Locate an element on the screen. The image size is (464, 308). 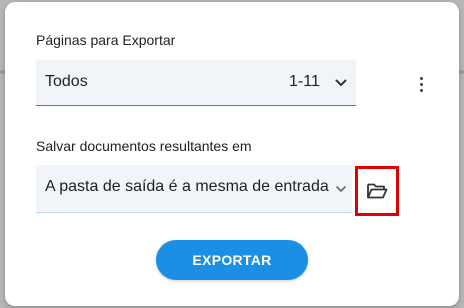
destination-select-value: A pasta de saída é a mesma de entrada is located at coordinates (187, 186).